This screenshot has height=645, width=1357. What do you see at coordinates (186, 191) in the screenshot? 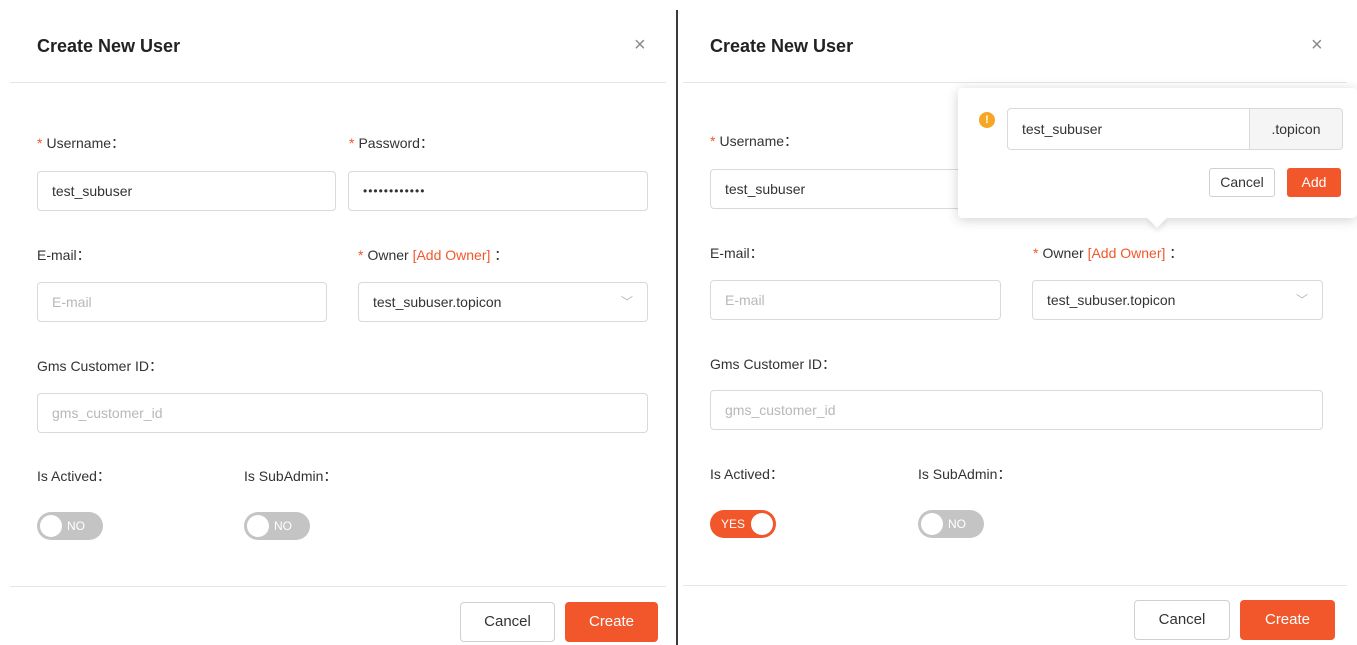
I see `username-input: test_subuser` at bounding box center [186, 191].